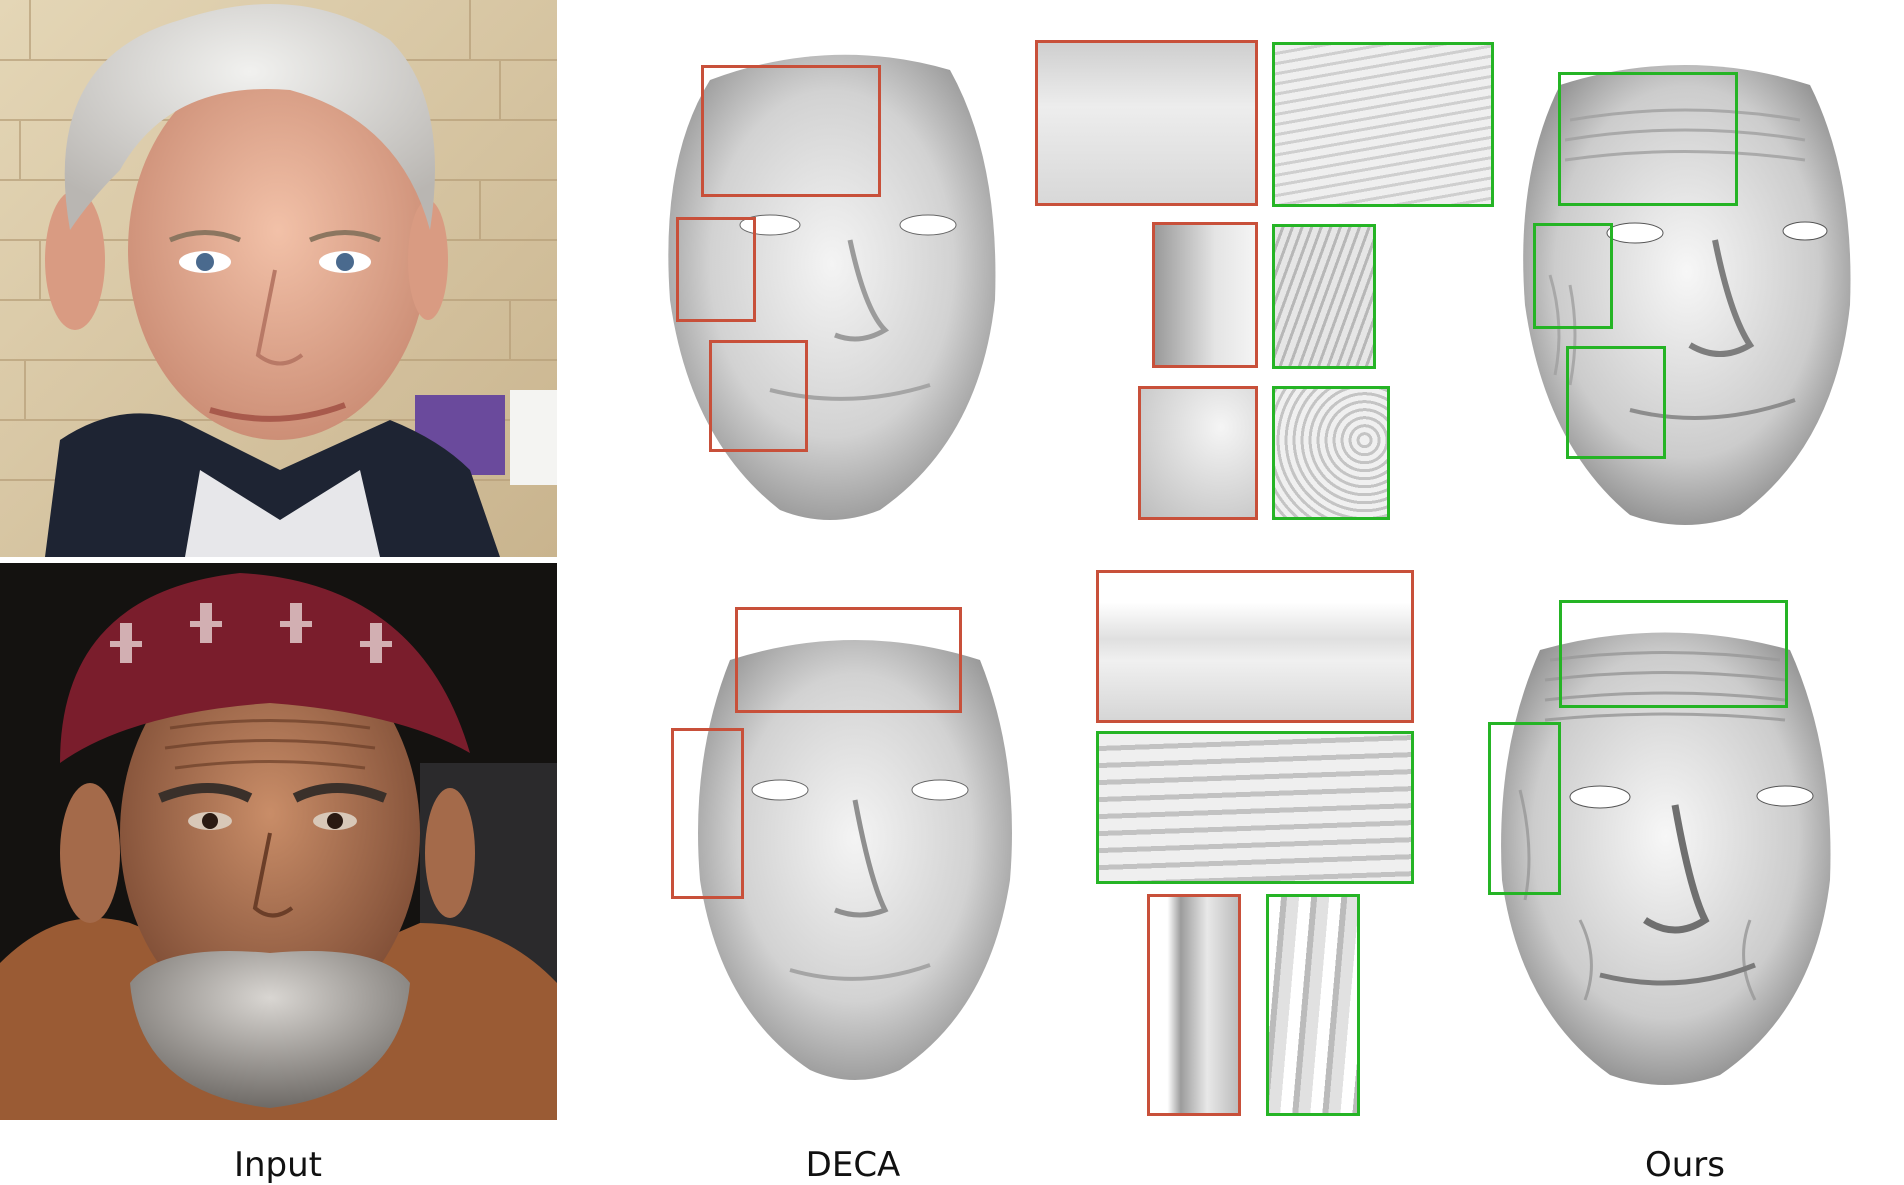 This screenshot has width=1904, height=1185. I want to click on ours-box-cheek-row1, so click(1616, 402).